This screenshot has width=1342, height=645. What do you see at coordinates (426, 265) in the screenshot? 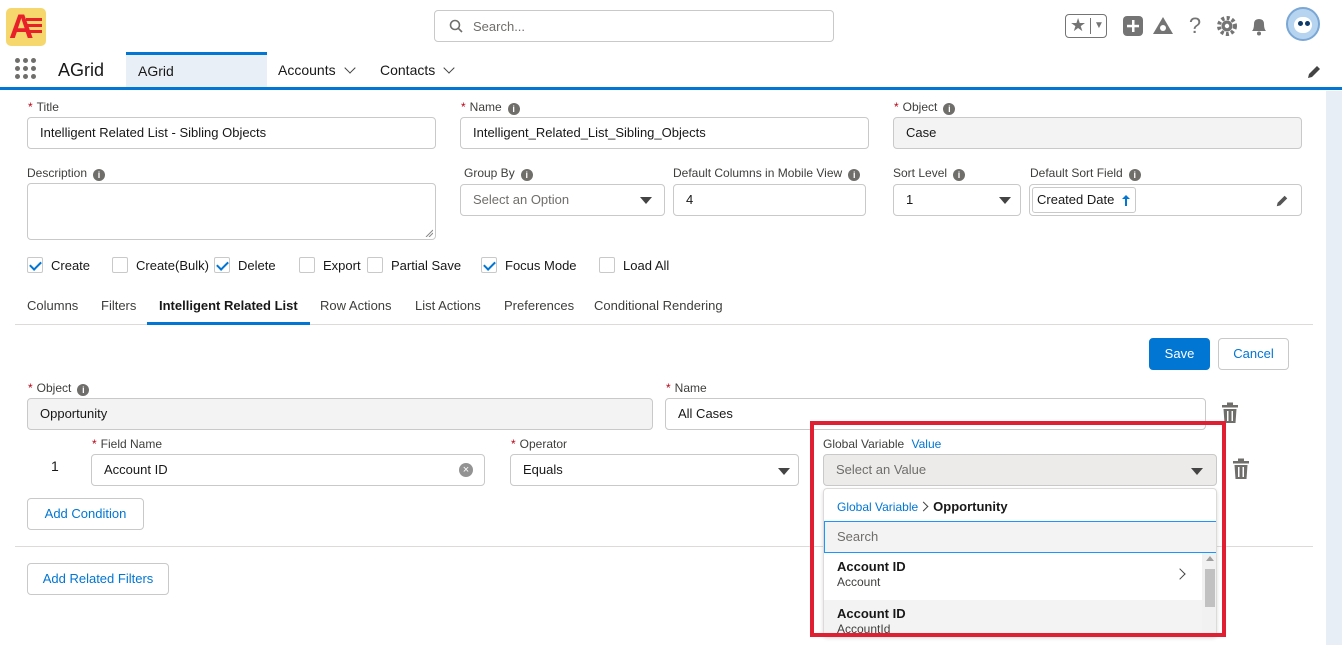
I see `checkbox-partial-save-label: Partial Save` at bounding box center [426, 265].